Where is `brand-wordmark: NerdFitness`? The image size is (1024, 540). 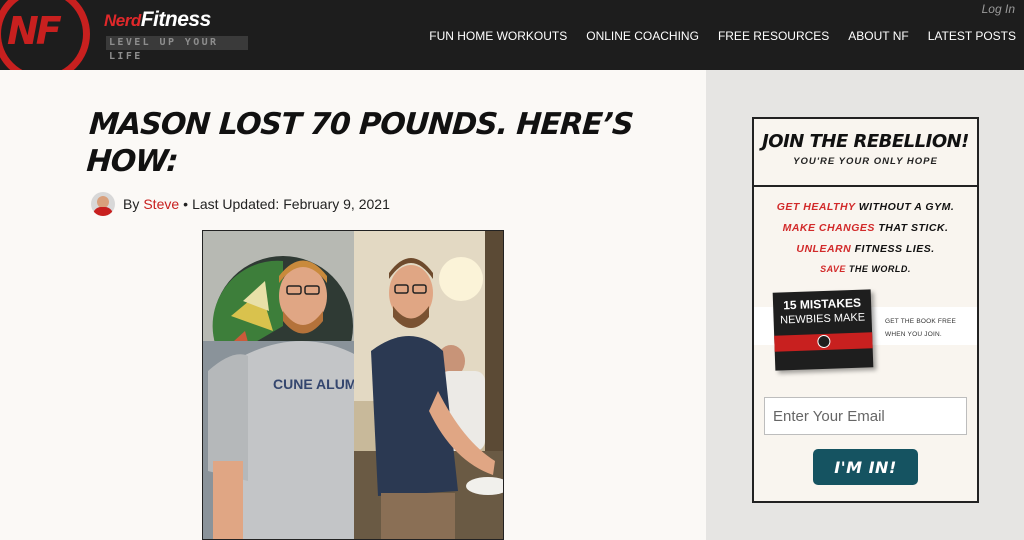
brand-wordmark: NerdFitness is located at coordinates (157, 20).